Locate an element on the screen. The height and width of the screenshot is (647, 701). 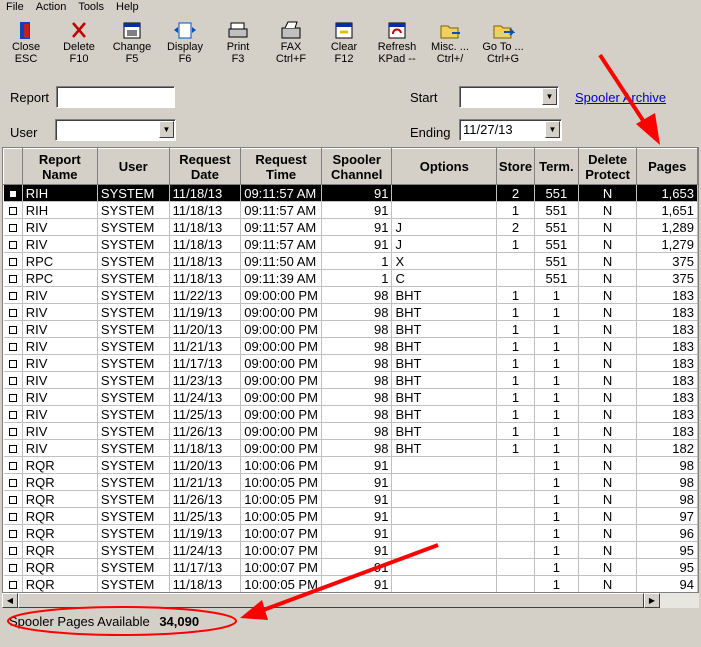
fax-button: FAX Ctrl+F is located at coordinates (291, 45).